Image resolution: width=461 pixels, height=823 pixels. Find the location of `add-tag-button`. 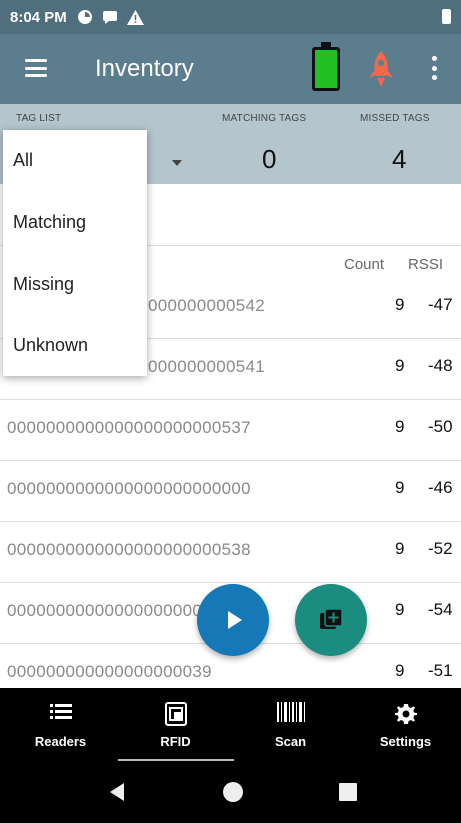

add-tag-button is located at coordinates (331, 620).